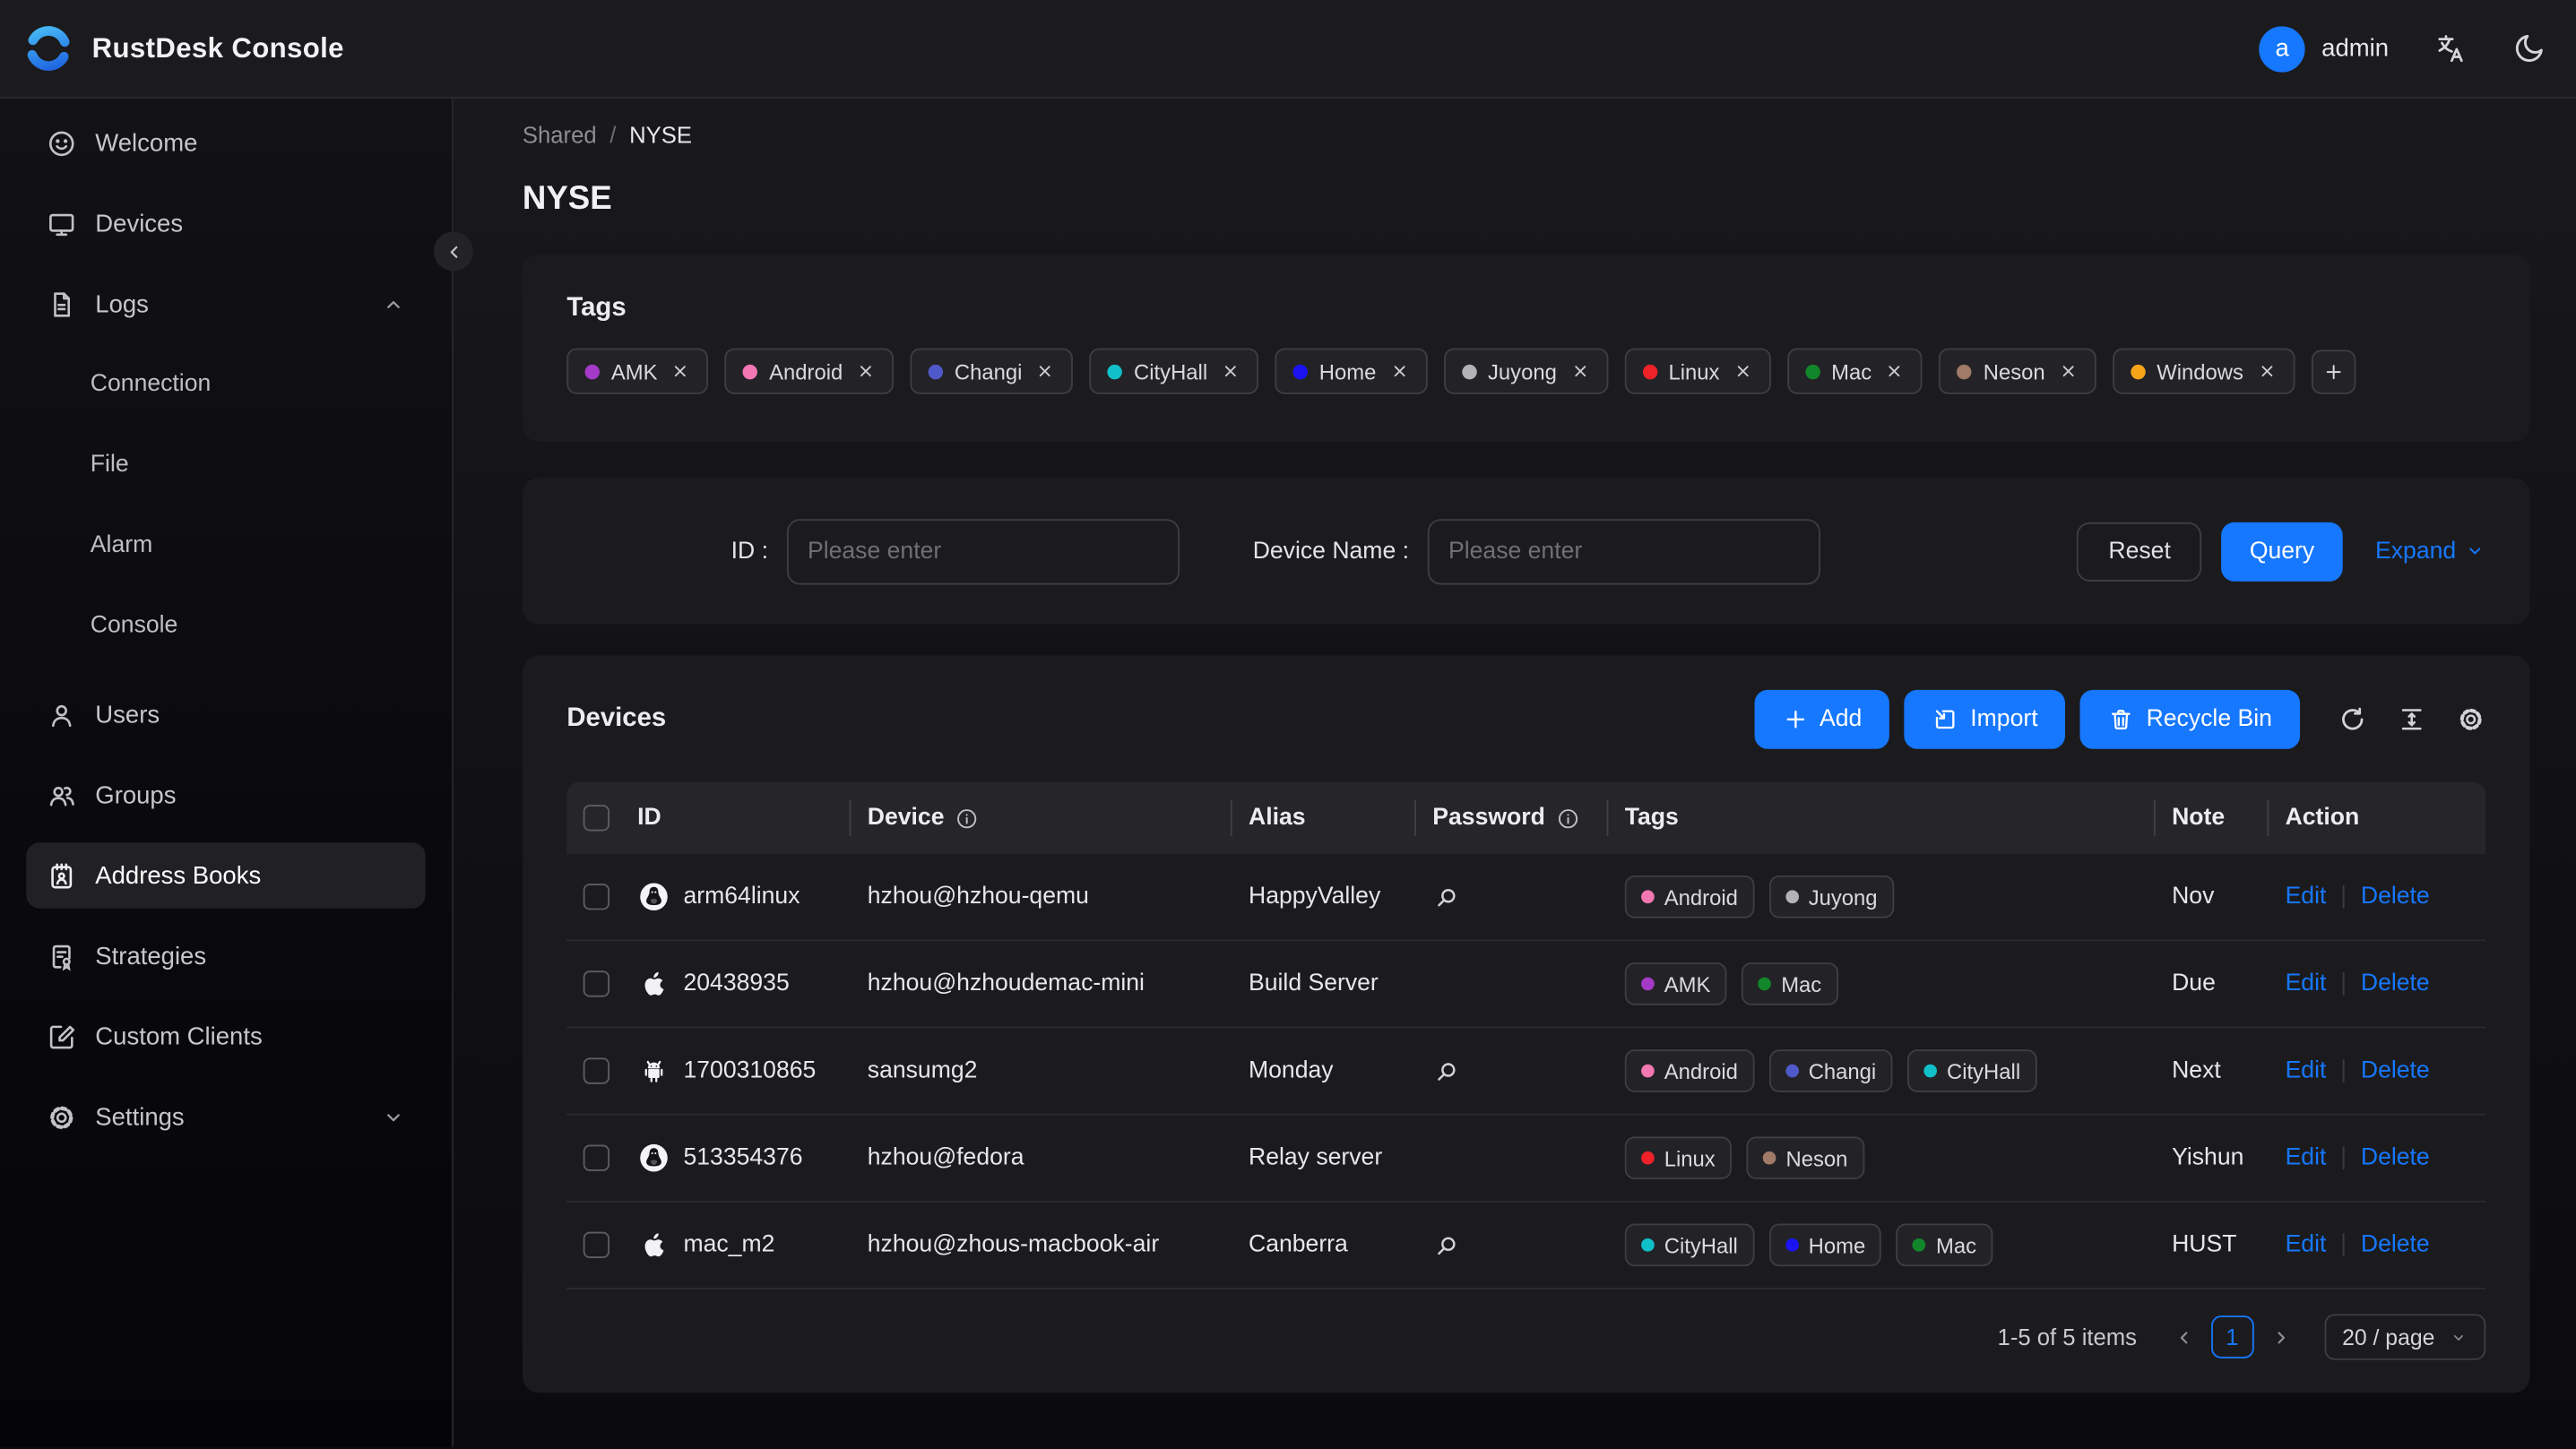 The image size is (2576, 1449). I want to click on expand-toggle: Expand, so click(2430, 551).